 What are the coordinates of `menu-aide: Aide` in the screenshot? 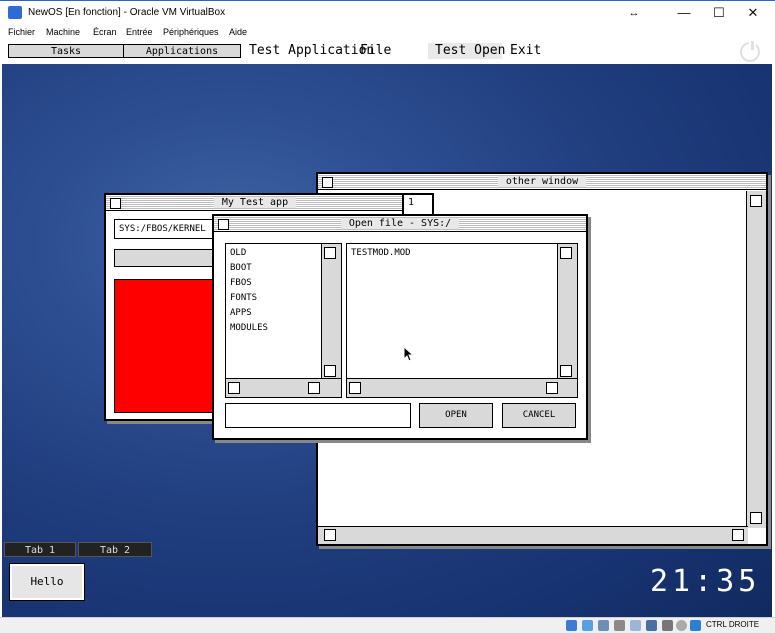 It's located at (238, 32).